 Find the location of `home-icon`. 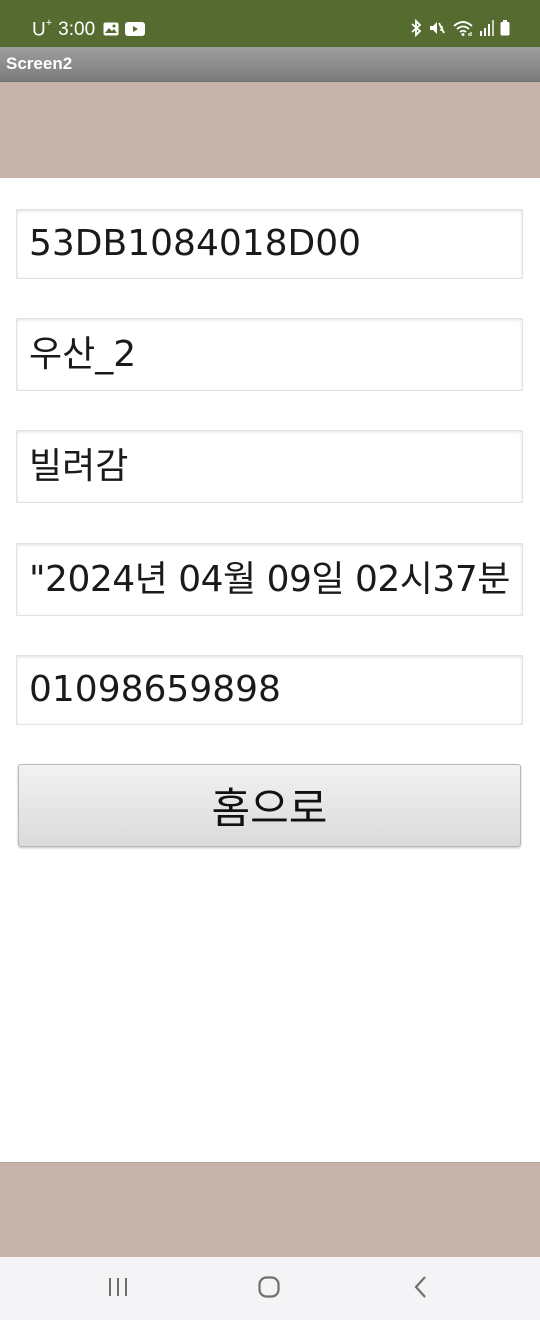

home-icon is located at coordinates (269, 1289).